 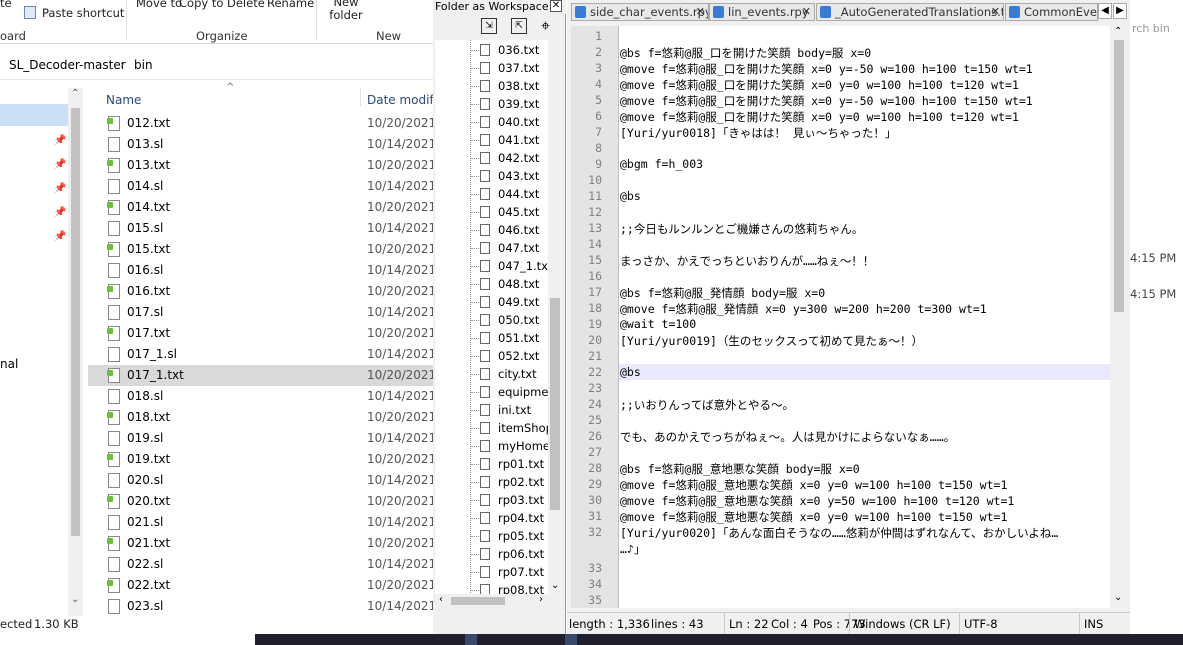 What do you see at coordinates (261, 585) in the screenshot?
I see `file-row: 022.txt 10/20/2021 4` at bounding box center [261, 585].